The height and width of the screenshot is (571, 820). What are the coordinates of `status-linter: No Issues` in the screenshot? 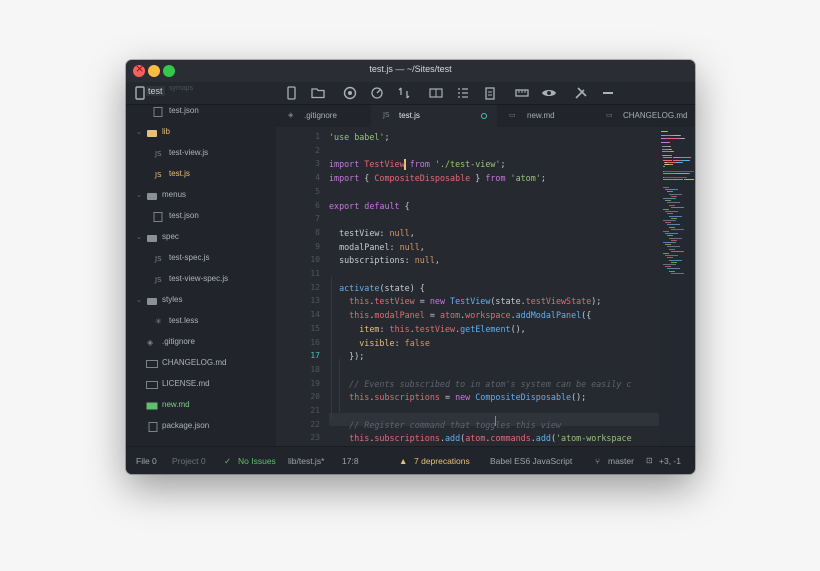 It's located at (257, 461).